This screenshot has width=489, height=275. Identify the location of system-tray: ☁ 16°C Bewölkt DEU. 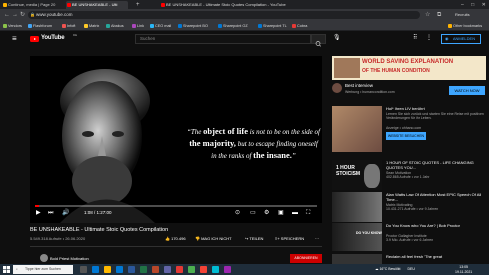
(395, 269).